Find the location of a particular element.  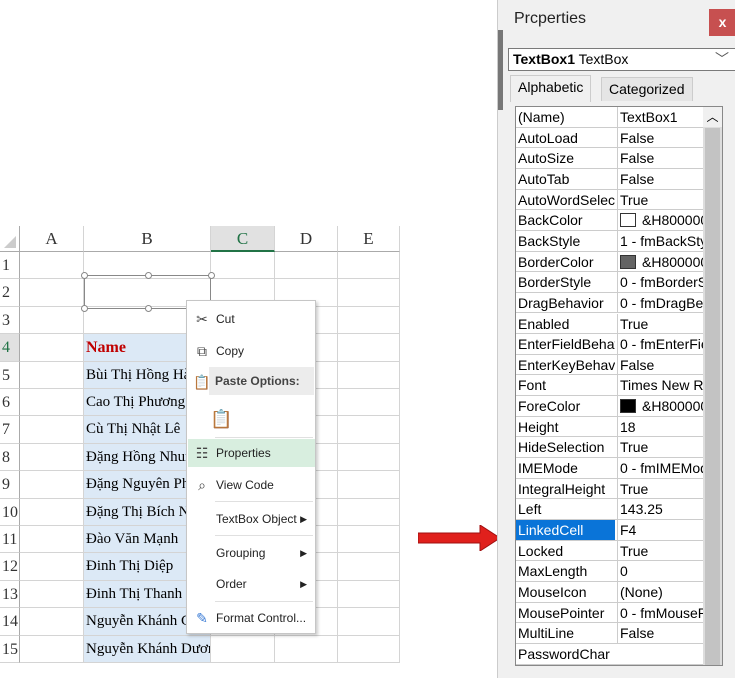

property-row-autoload: AutoLoad False is located at coordinates (610, 138).